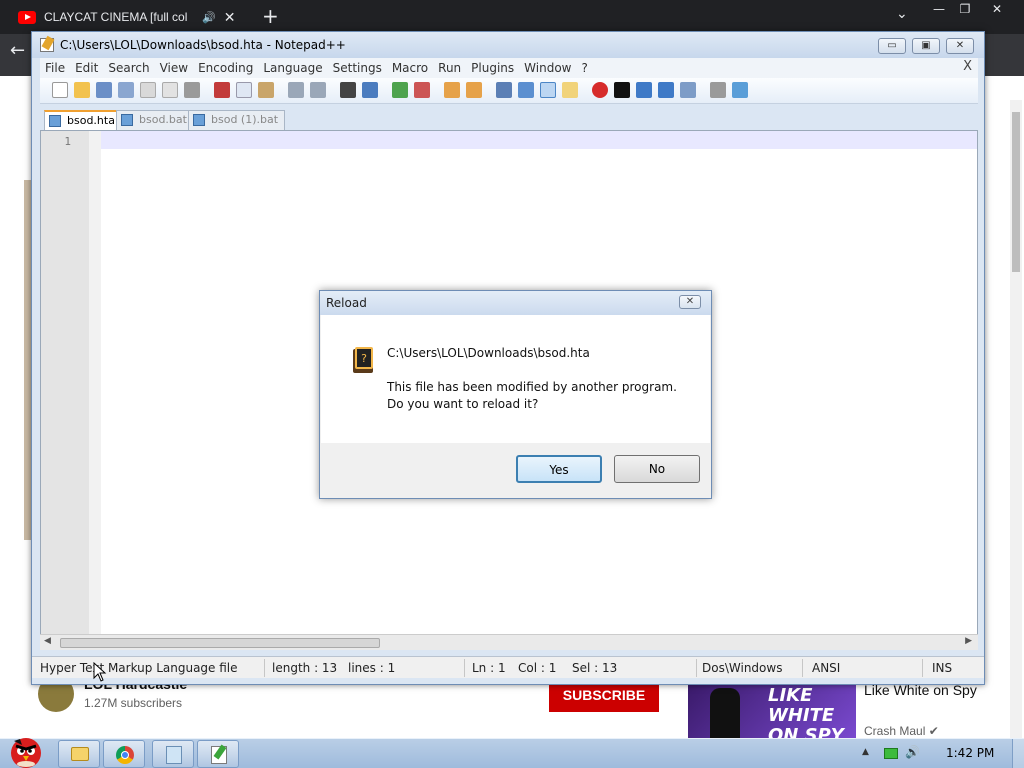 This screenshot has width=1024, height=768. Describe the element at coordinates (512, 17) in the screenshot. I see `browser-tabstrip: CLAYCAT CINEMA [full col 🔊 ✕ + ⌄ — ❐ ✕` at that location.